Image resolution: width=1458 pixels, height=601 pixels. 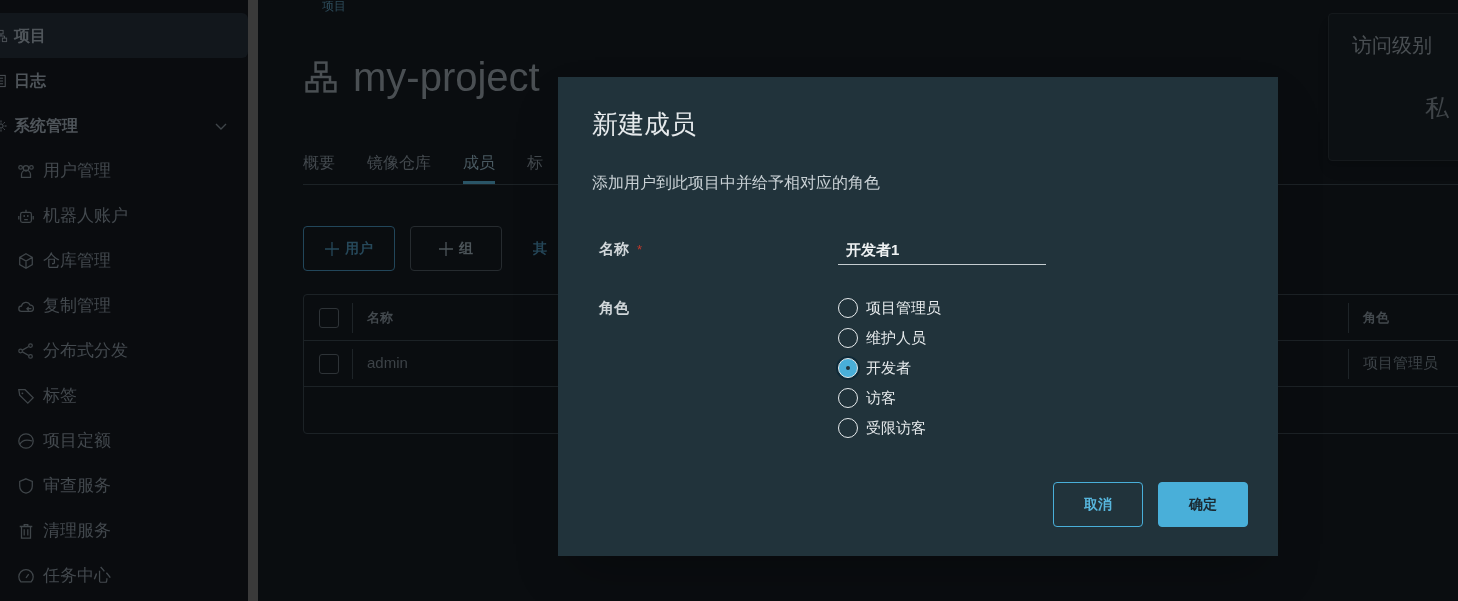 What do you see at coordinates (614, 308) in the screenshot?
I see `field-label: 角色` at bounding box center [614, 308].